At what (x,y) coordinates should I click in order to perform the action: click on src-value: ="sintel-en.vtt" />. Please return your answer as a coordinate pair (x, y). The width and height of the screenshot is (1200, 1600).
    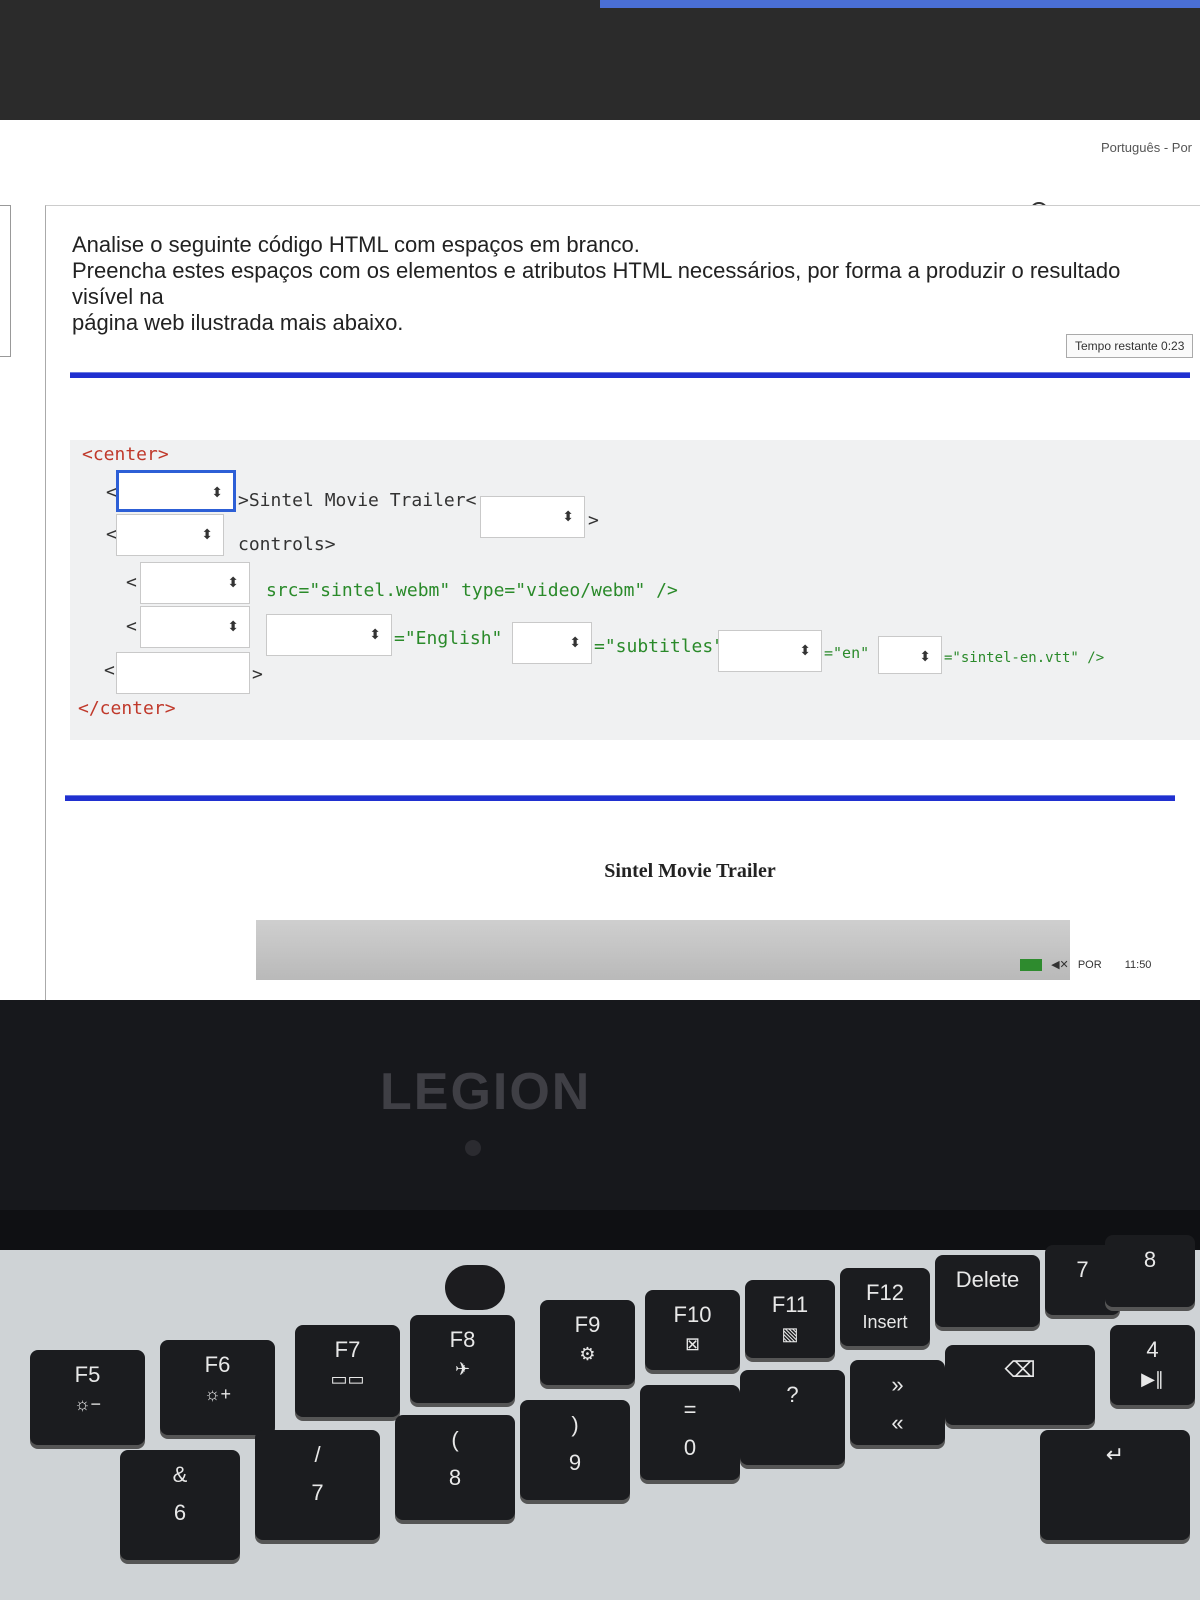
    Looking at the image, I should click on (1024, 658).